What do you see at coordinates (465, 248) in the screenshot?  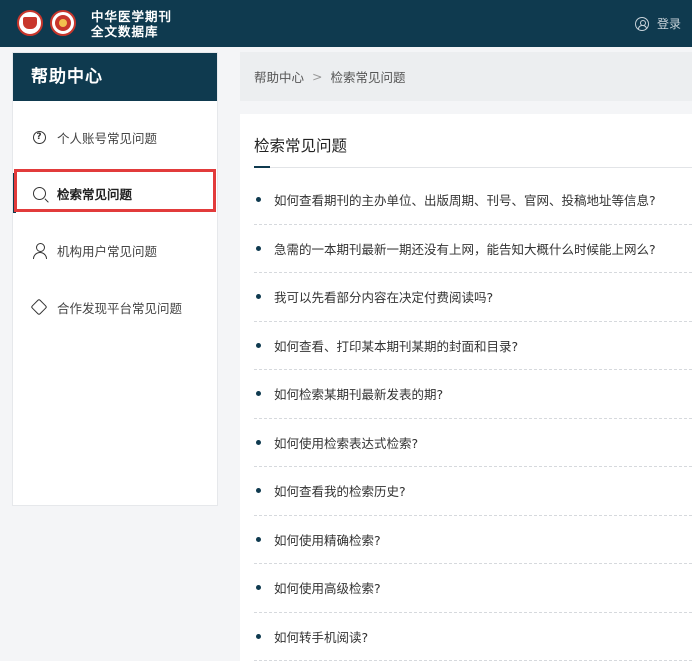 I see `faq-link: 急需的一本期刊最新一期还没有上网，能告知大概什么时候能上网么?` at bounding box center [465, 248].